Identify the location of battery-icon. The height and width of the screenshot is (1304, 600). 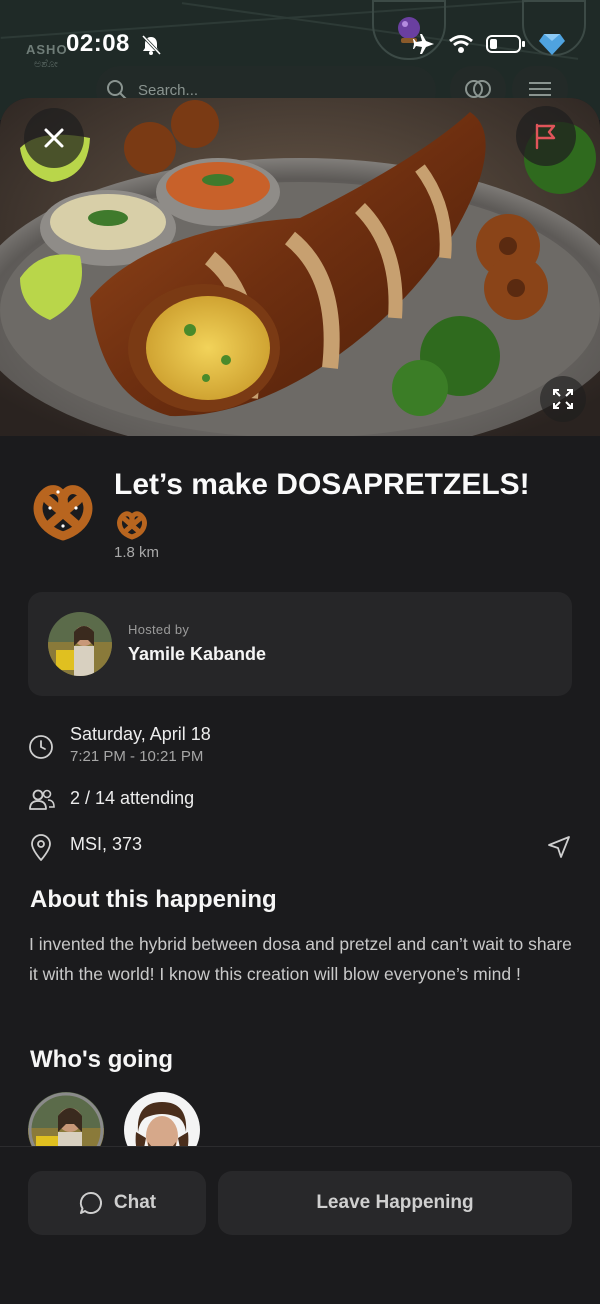
(505, 44).